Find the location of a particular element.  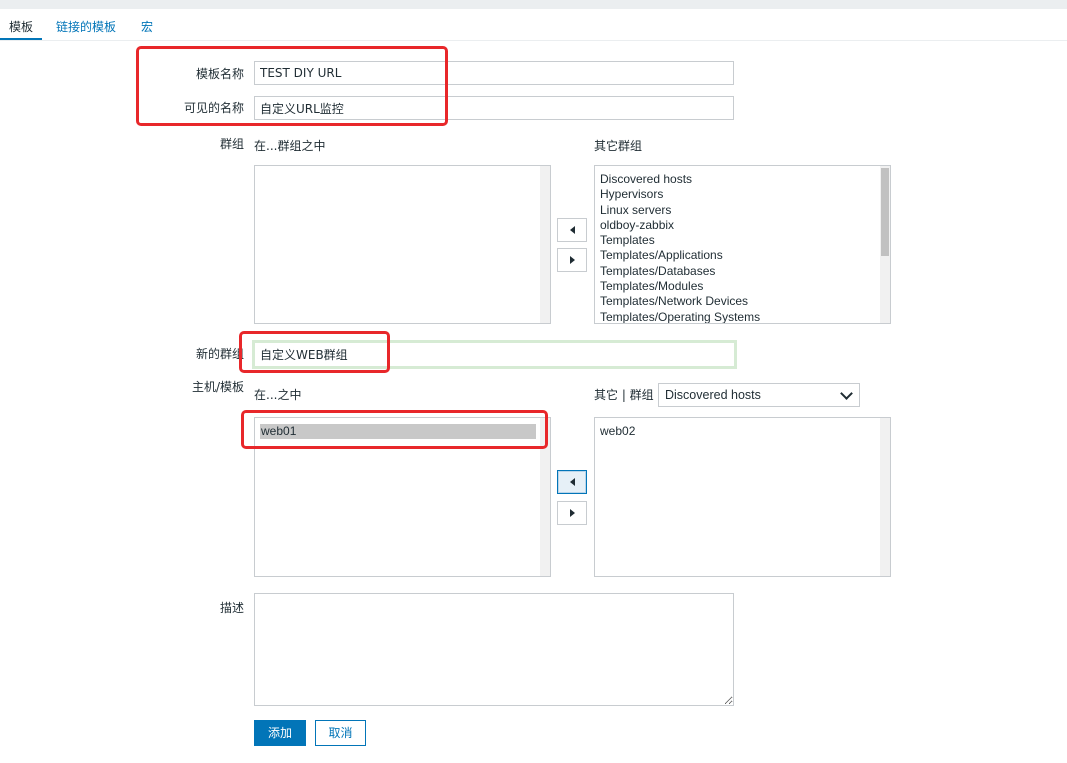

groups-move-left-button is located at coordinates (572, 230).